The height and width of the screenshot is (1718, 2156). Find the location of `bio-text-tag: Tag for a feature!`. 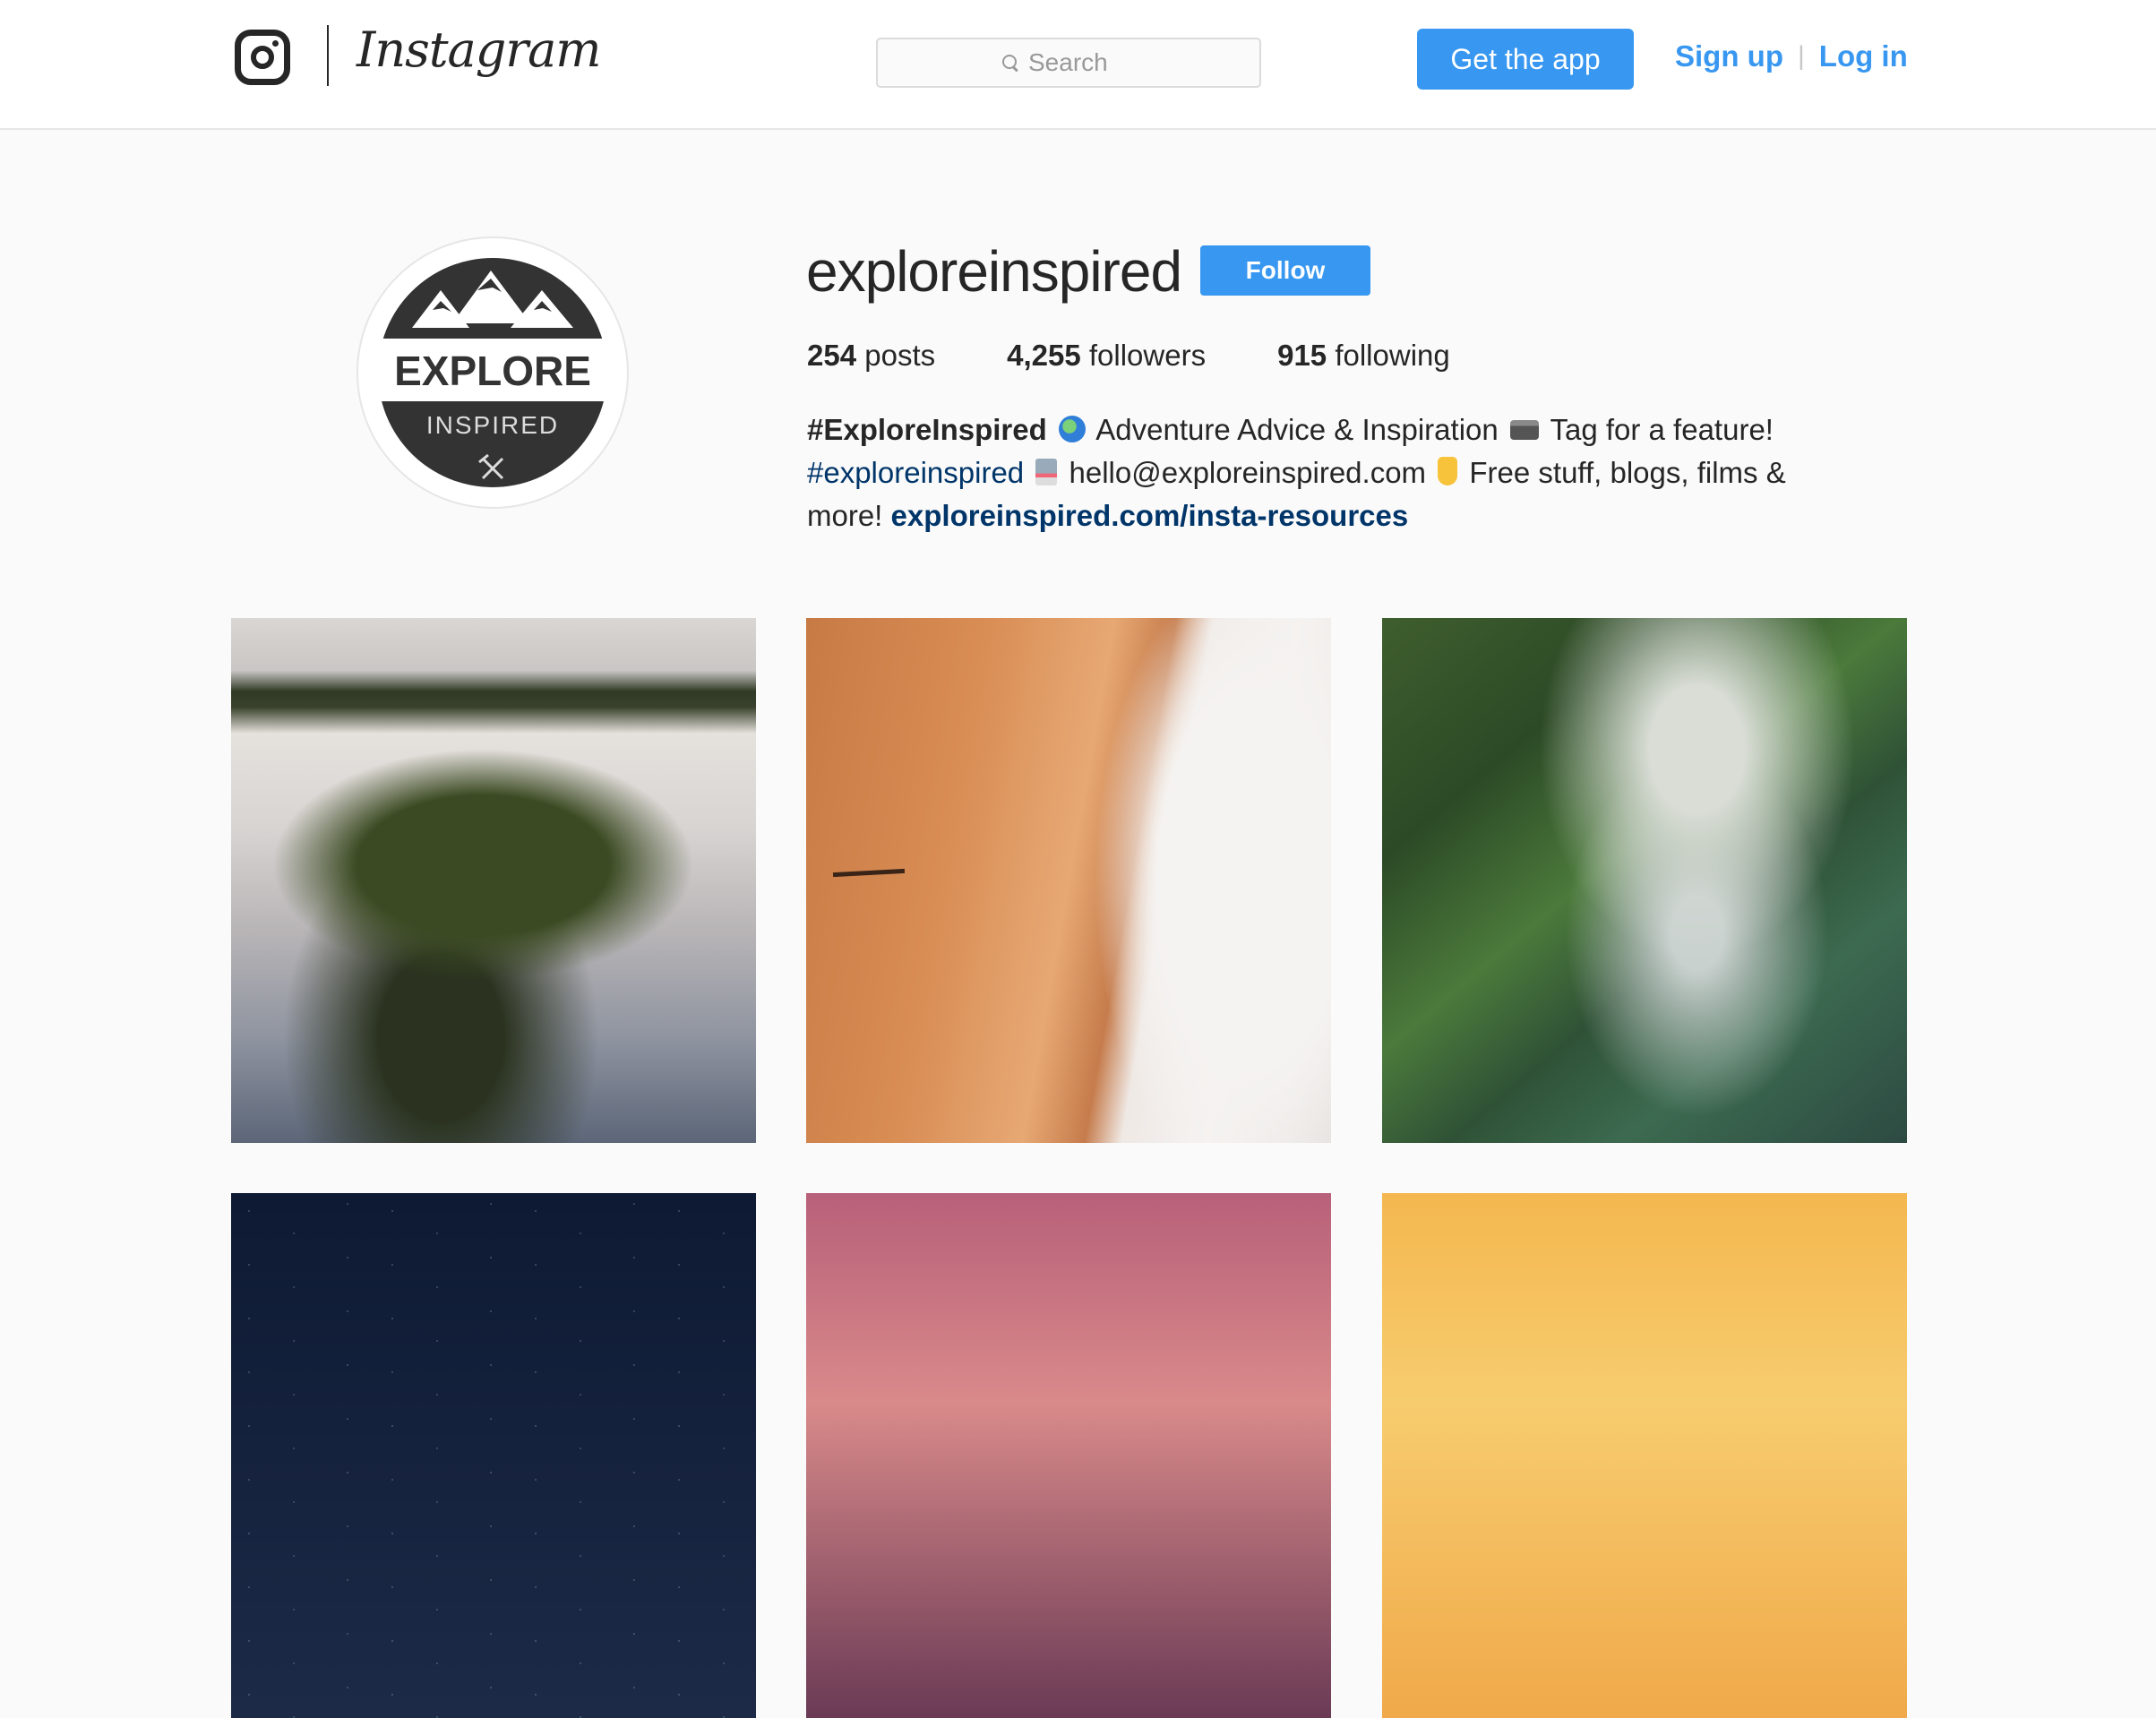

bio-text-tag: Tag for a feature! is located at coordinates (1662, 429).